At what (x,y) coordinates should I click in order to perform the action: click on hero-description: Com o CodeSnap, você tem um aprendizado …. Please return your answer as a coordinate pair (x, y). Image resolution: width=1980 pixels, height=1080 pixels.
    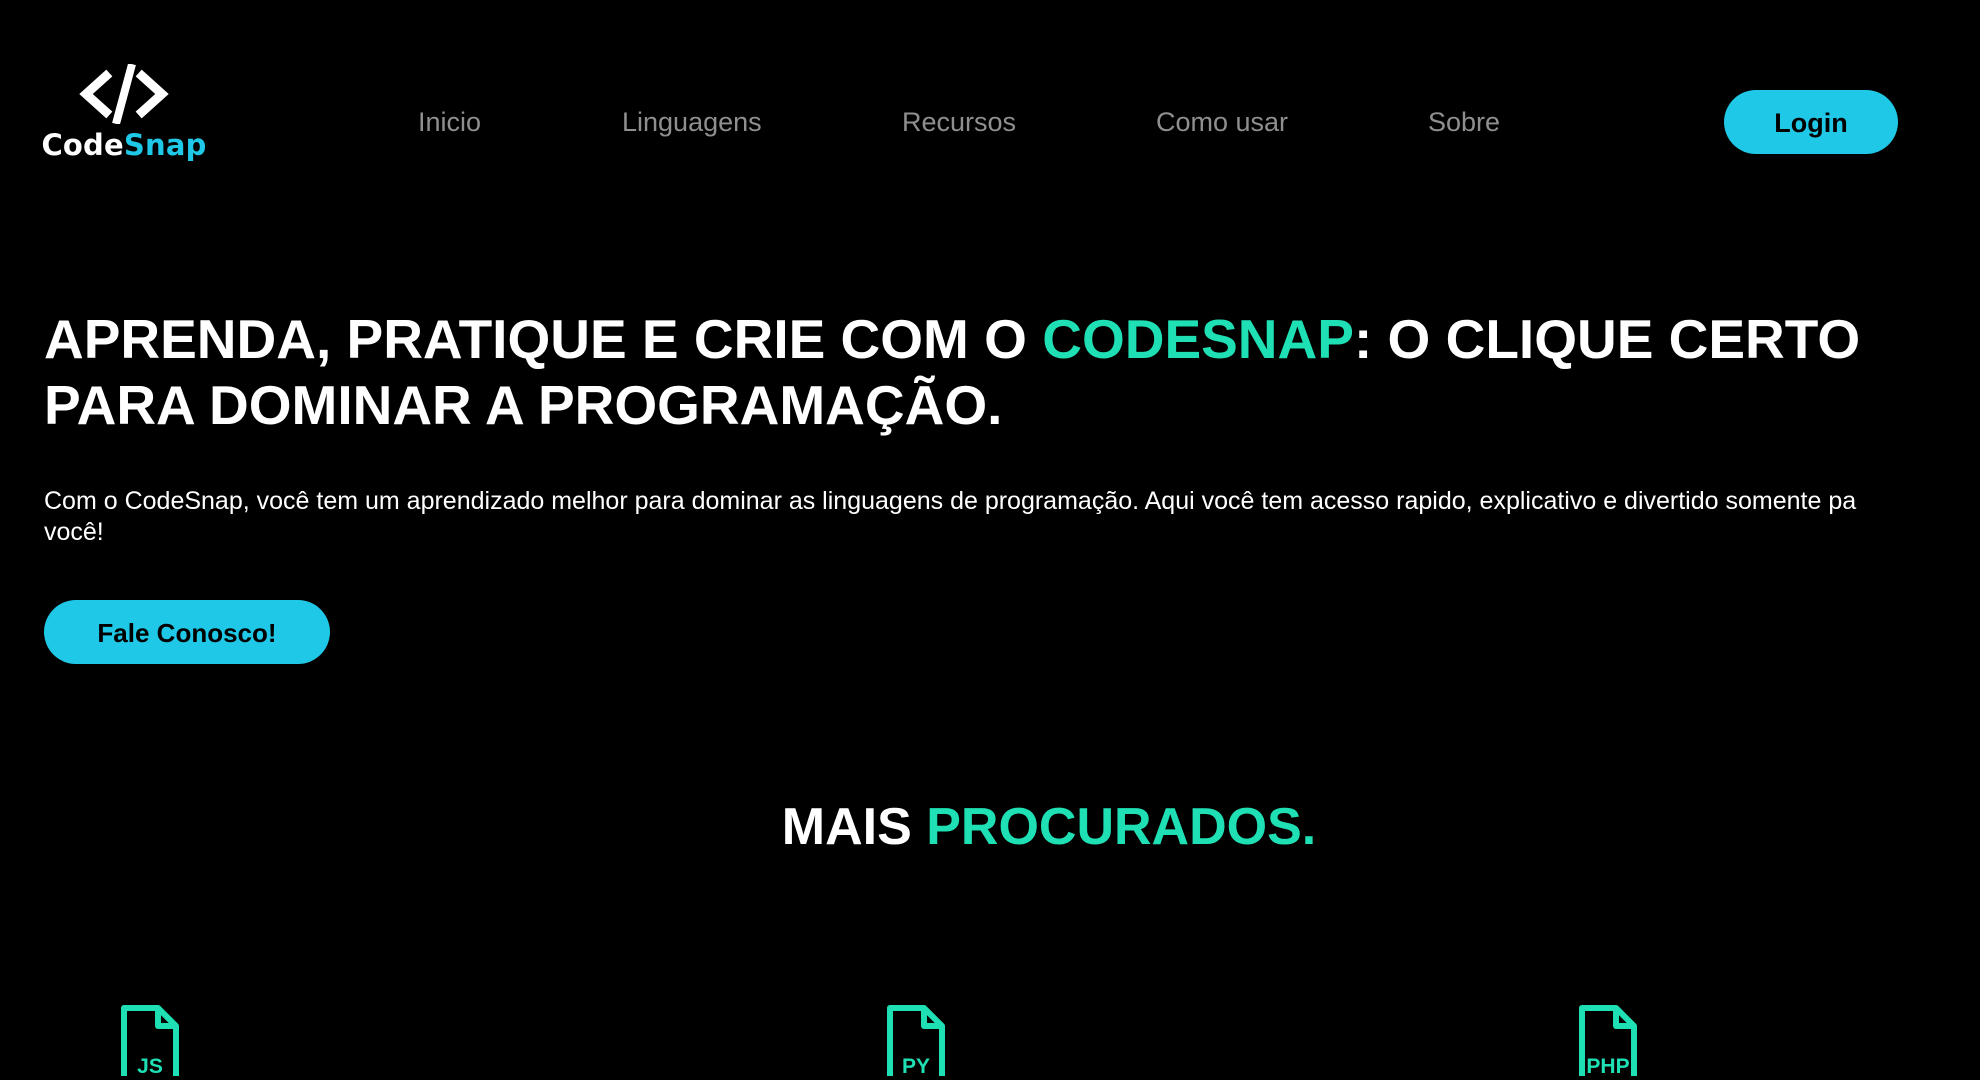
    Looking at the image, I should click on (1012, 517).